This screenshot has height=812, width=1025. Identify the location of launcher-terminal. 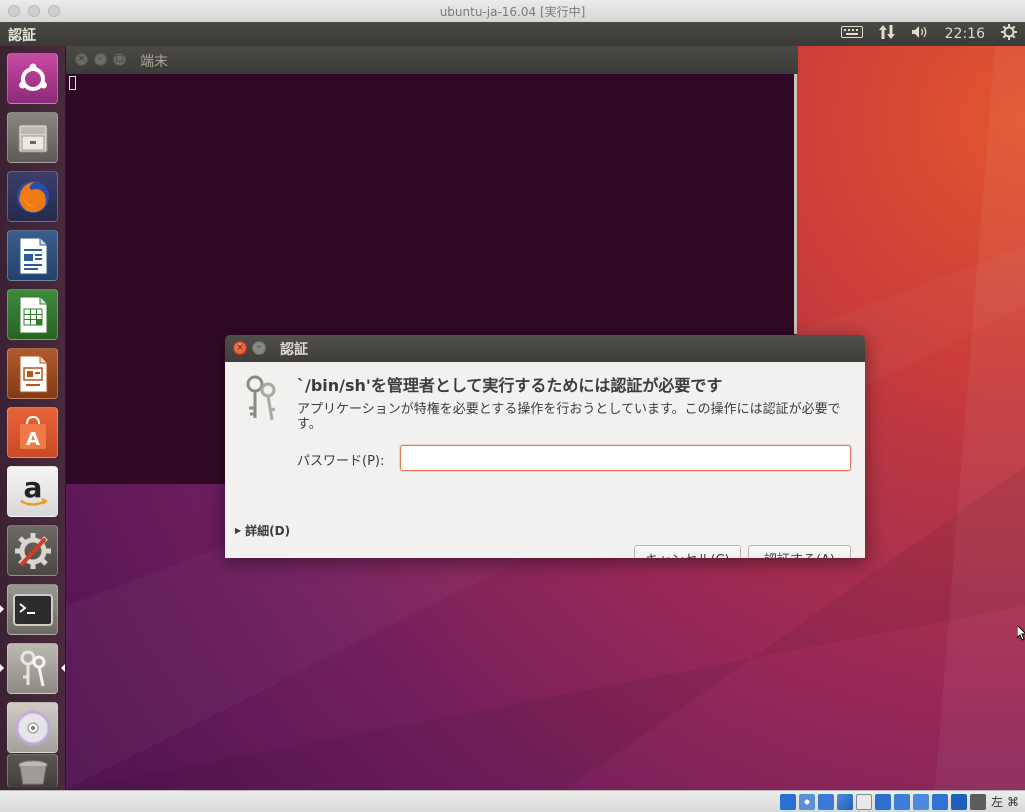
(32, 609).